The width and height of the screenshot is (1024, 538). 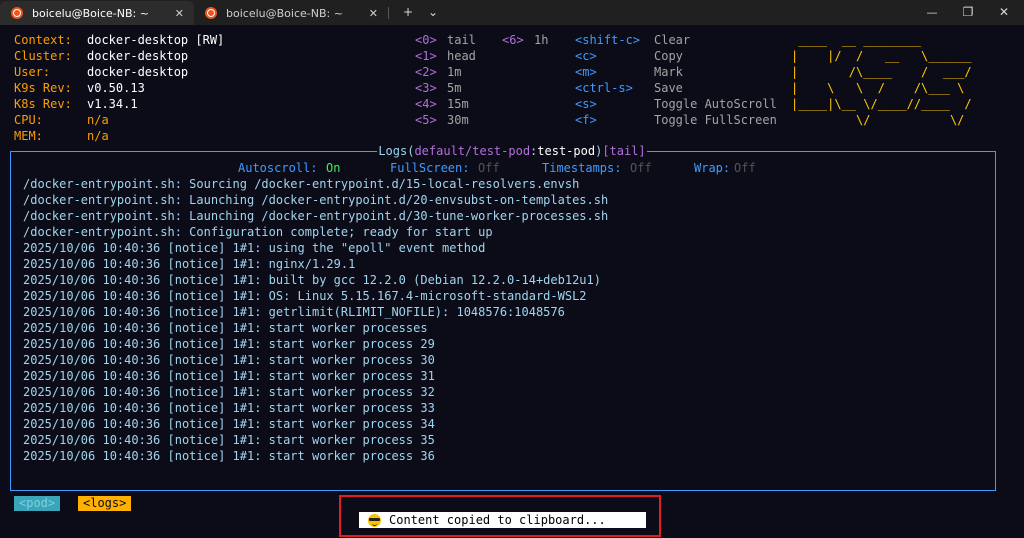 I want to click on tab-1: boicelu@Boice-NB: ~ ✕, so click(x=97, y=13).